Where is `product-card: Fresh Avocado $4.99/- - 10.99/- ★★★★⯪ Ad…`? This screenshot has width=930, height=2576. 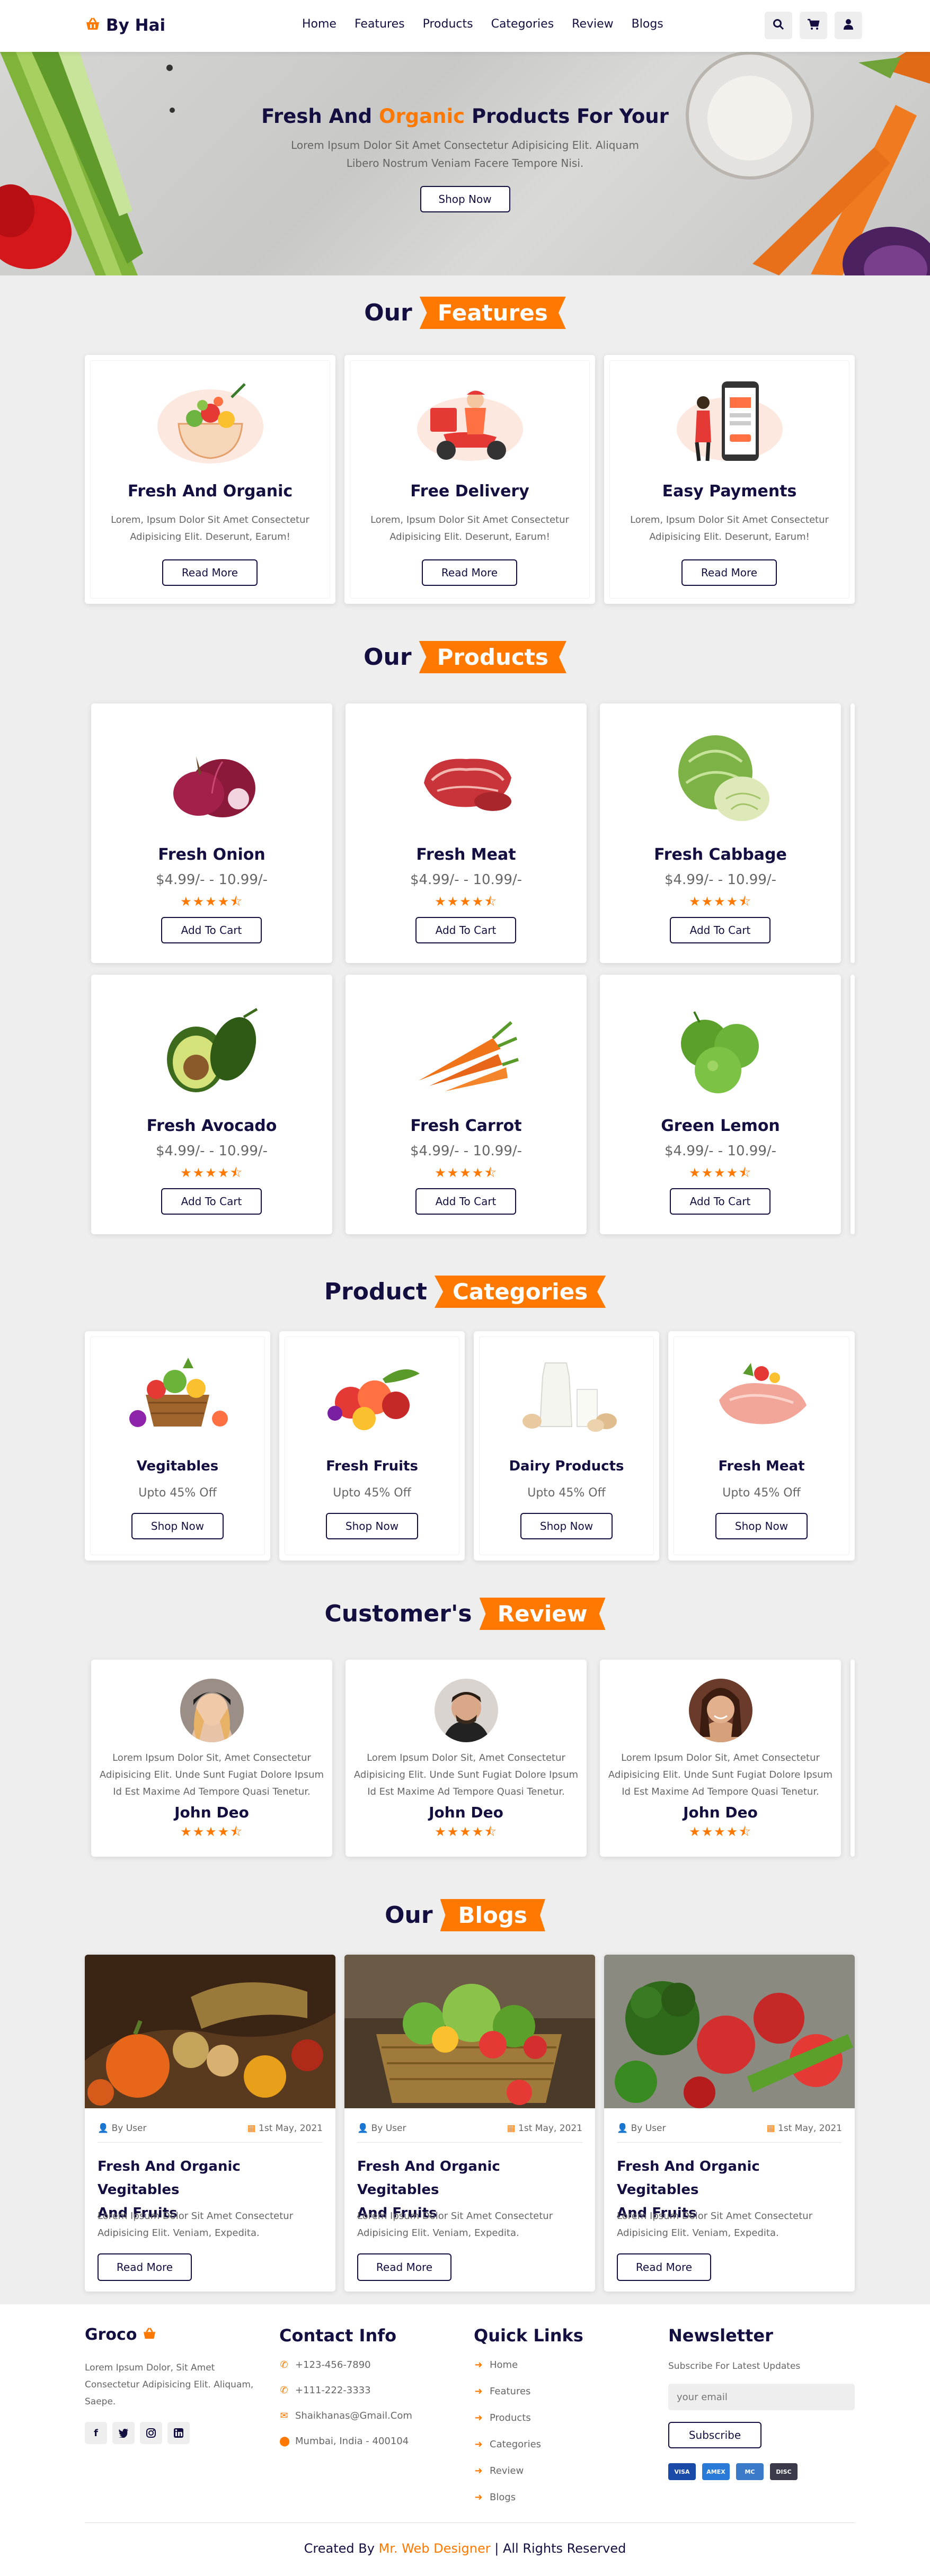 product-card: Fresh Avocado $4.99/- - 10.99/- ★★★★⯪ Ad… is located at coordinates (211, 1104).